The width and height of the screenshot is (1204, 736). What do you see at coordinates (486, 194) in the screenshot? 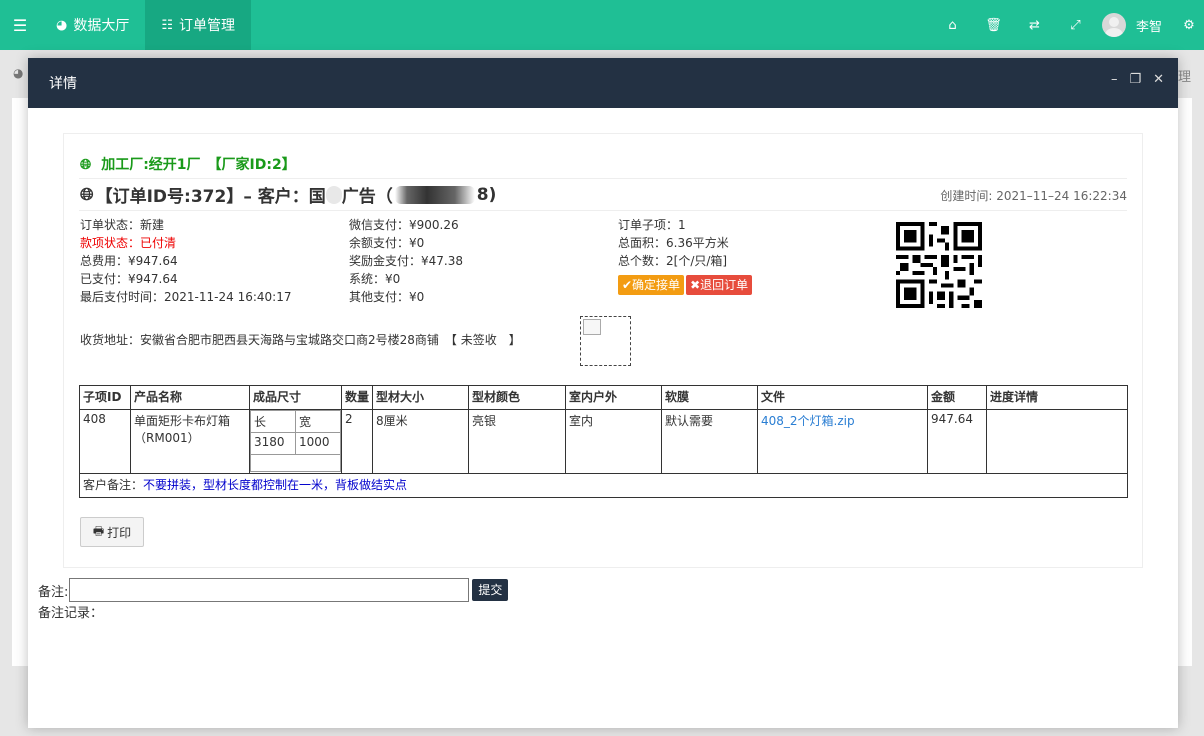
I see `order-title-suffix: 8)` at bounding box center [486, 194].